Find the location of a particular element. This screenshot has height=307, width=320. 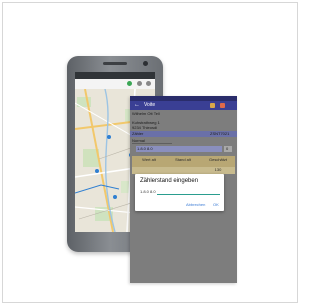

info-icon is located at coordinates (222, 105).